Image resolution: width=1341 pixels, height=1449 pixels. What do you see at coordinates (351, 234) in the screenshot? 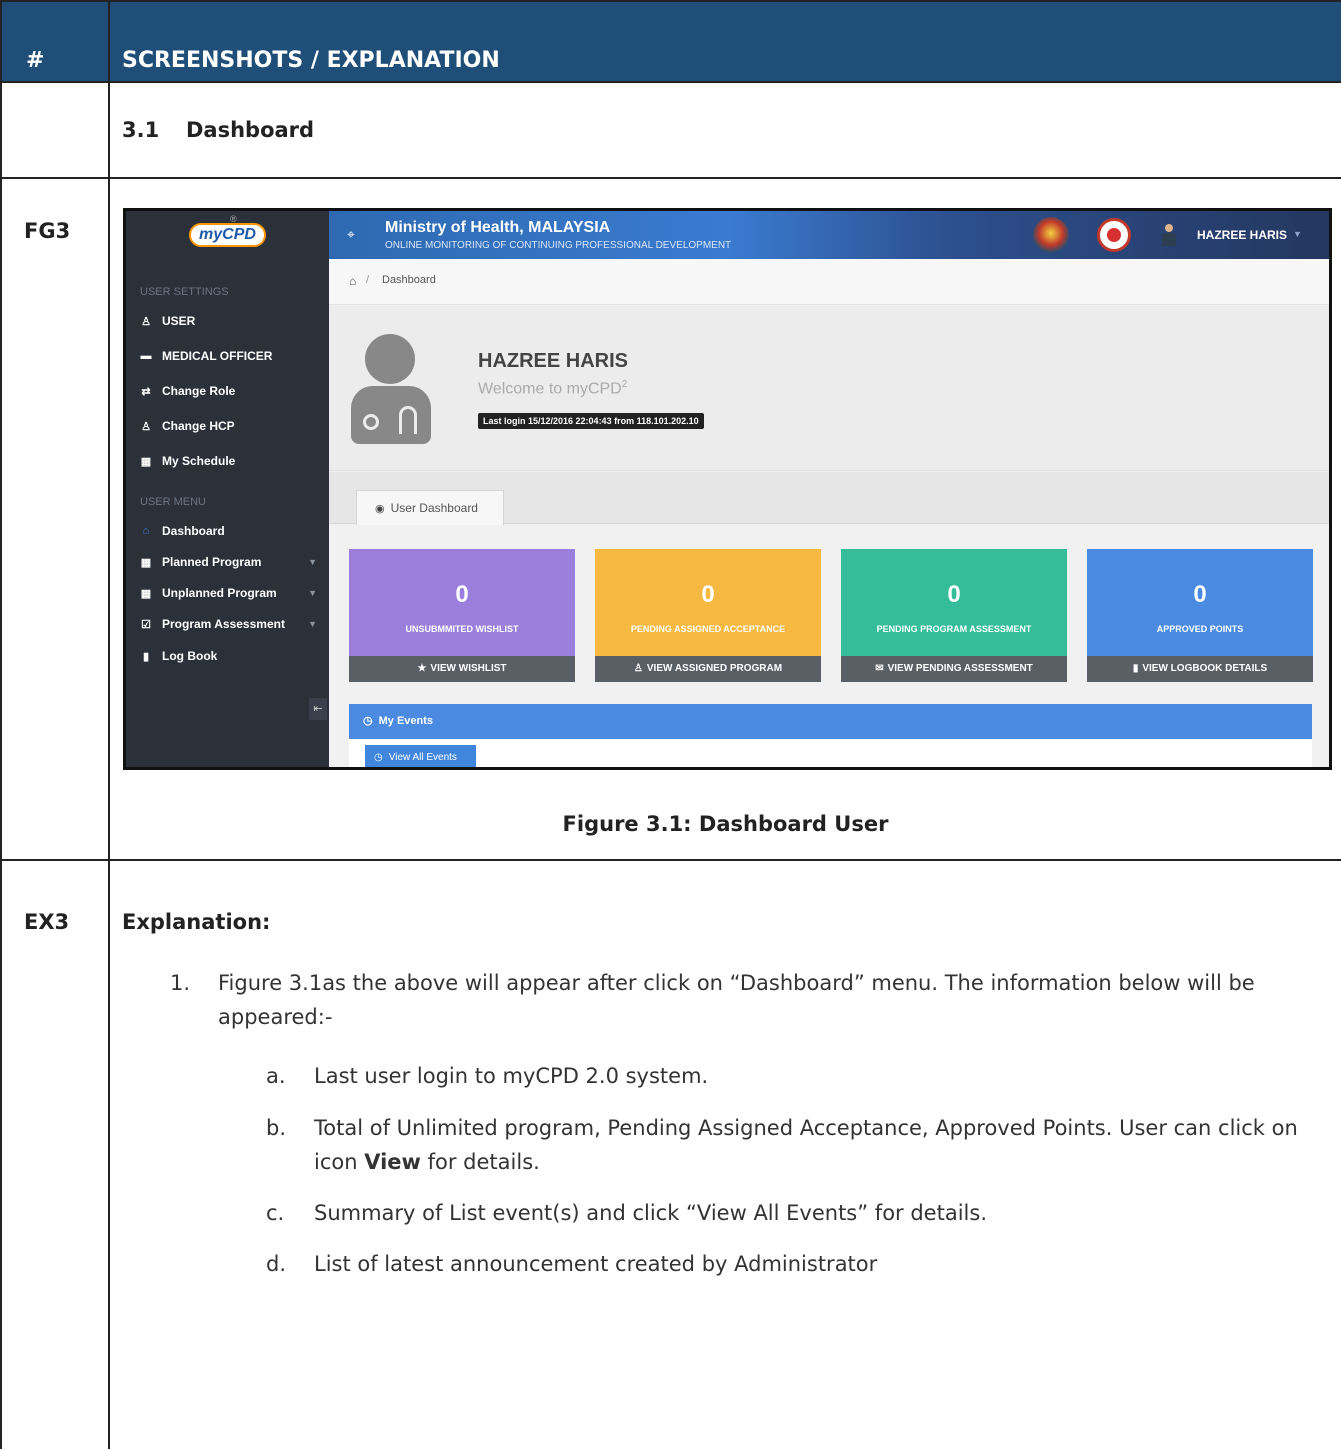
I see `menu-toggle-icon: ⌖` at bounding box center [351, 234].